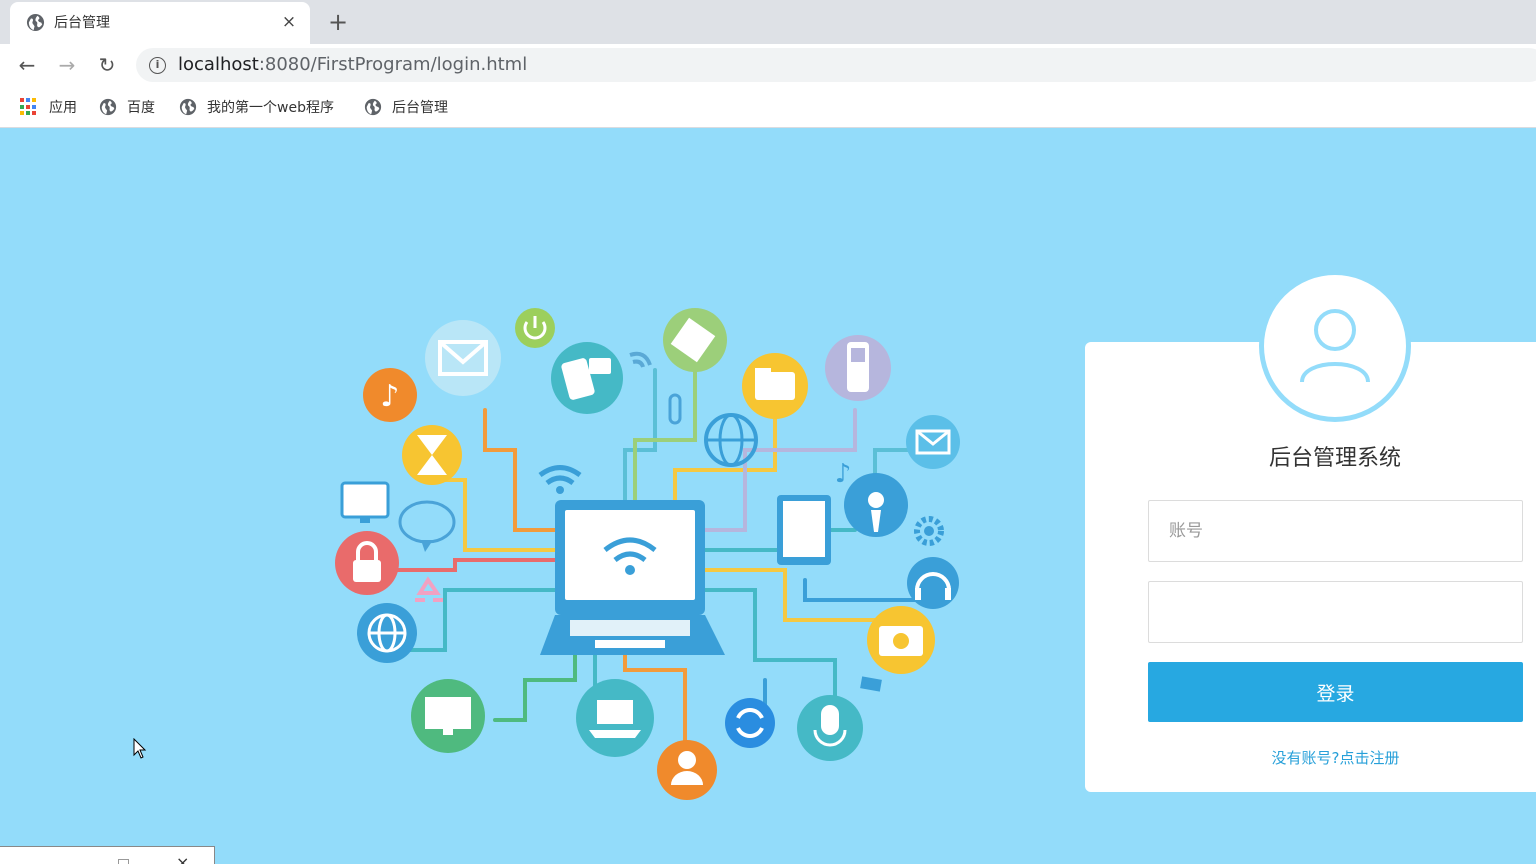 This screenshot has height=864, width=1536. Describe the element at coordinates (141, 108) in the screenshot. I see `bookmark-label: 百度` at that location.